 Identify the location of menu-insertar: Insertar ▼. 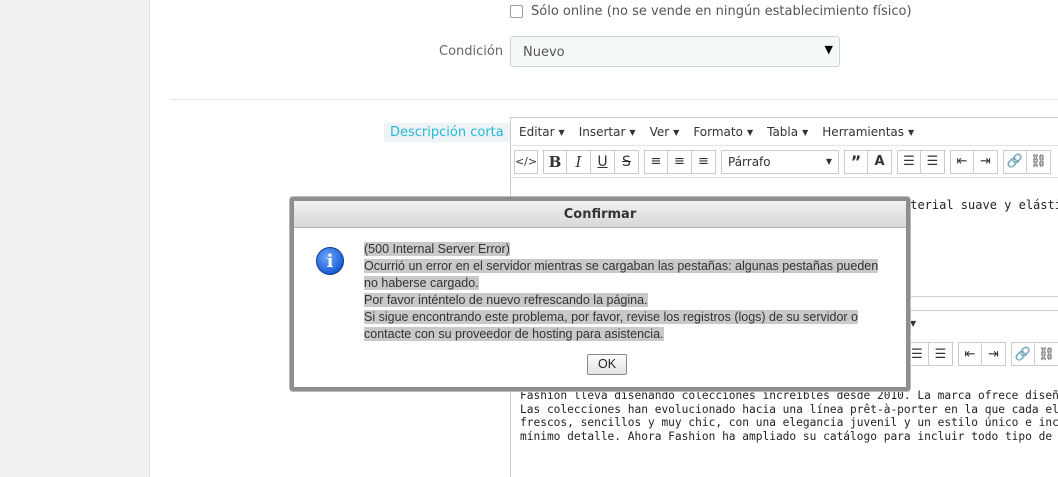
(607, 132).